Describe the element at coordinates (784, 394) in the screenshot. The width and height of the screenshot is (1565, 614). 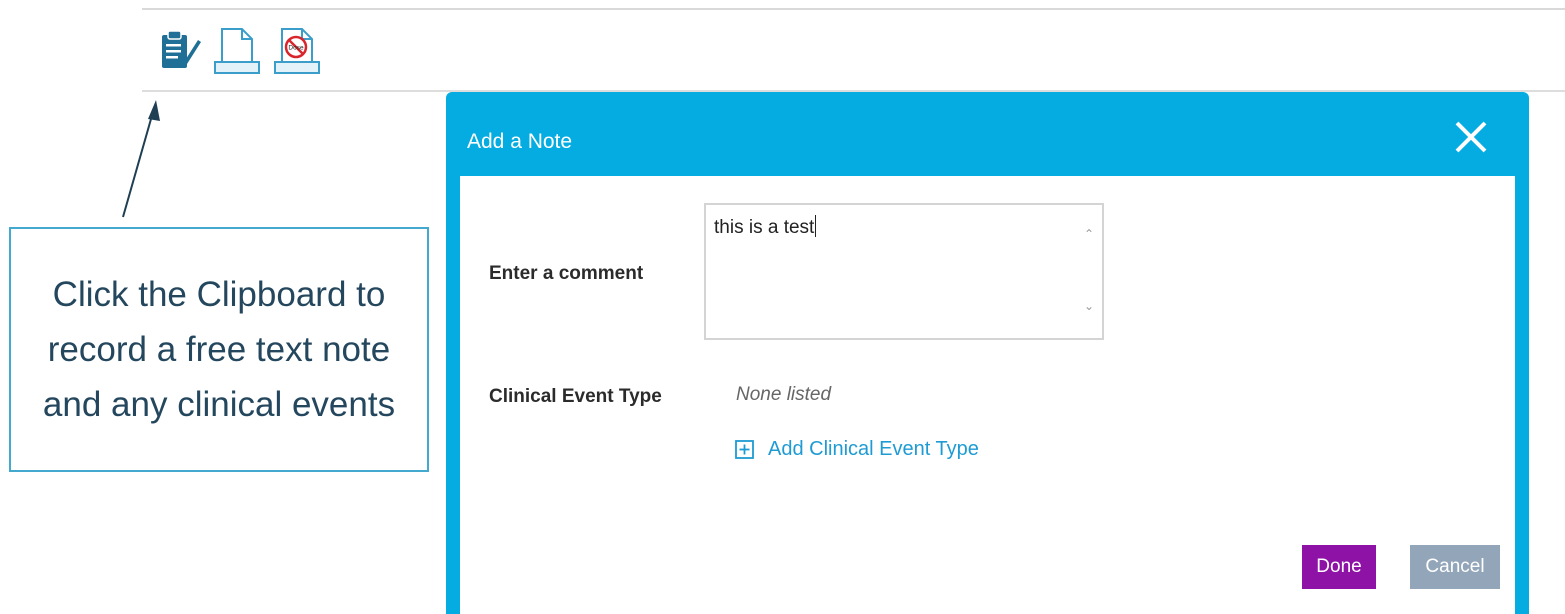
I see `clinical-event-value: None listed` at that location.